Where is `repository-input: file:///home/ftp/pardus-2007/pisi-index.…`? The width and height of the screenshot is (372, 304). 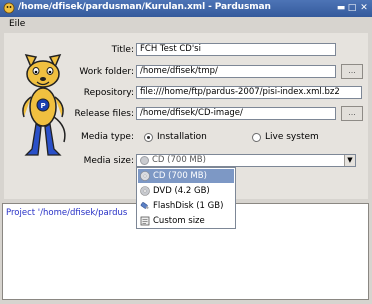
repository-input: file:///home/ftp/pardus-2007/pisi-index.… is located at coordinates (249, 92).